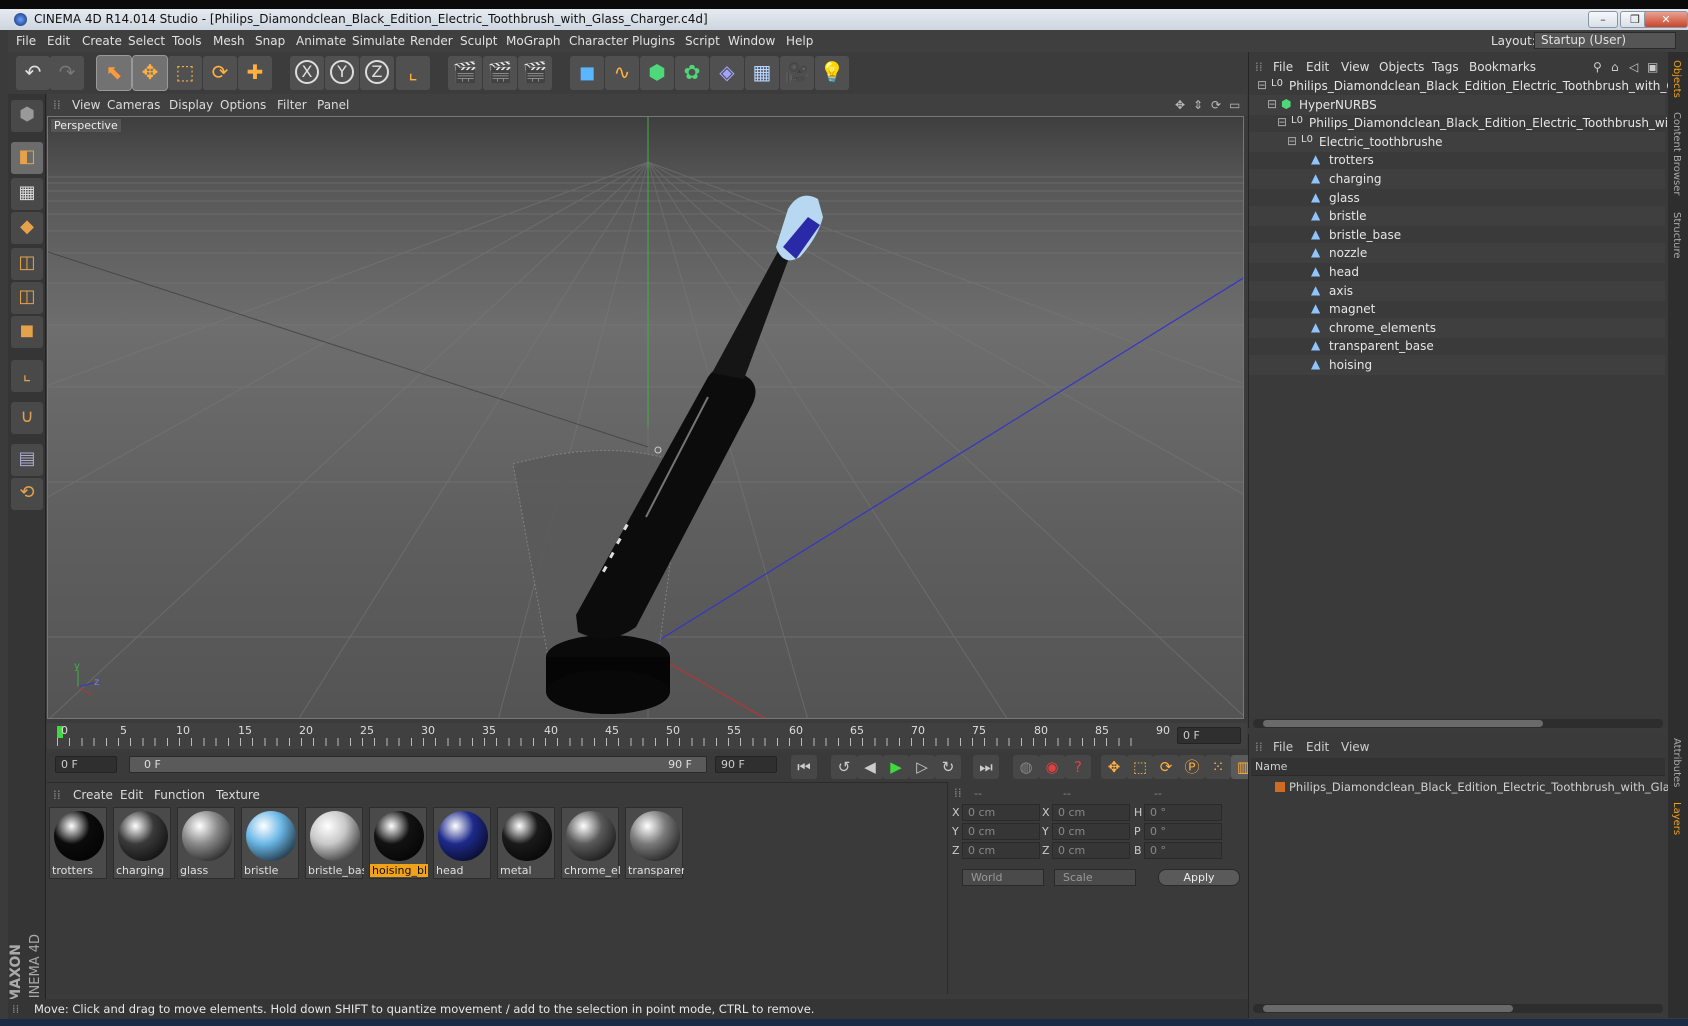 This screenshot has height=1026, width=1688. What do you see at coordinates (667, 454) in the screenshot?
I see `toothbrush-model` at bounding box center [667, 454].